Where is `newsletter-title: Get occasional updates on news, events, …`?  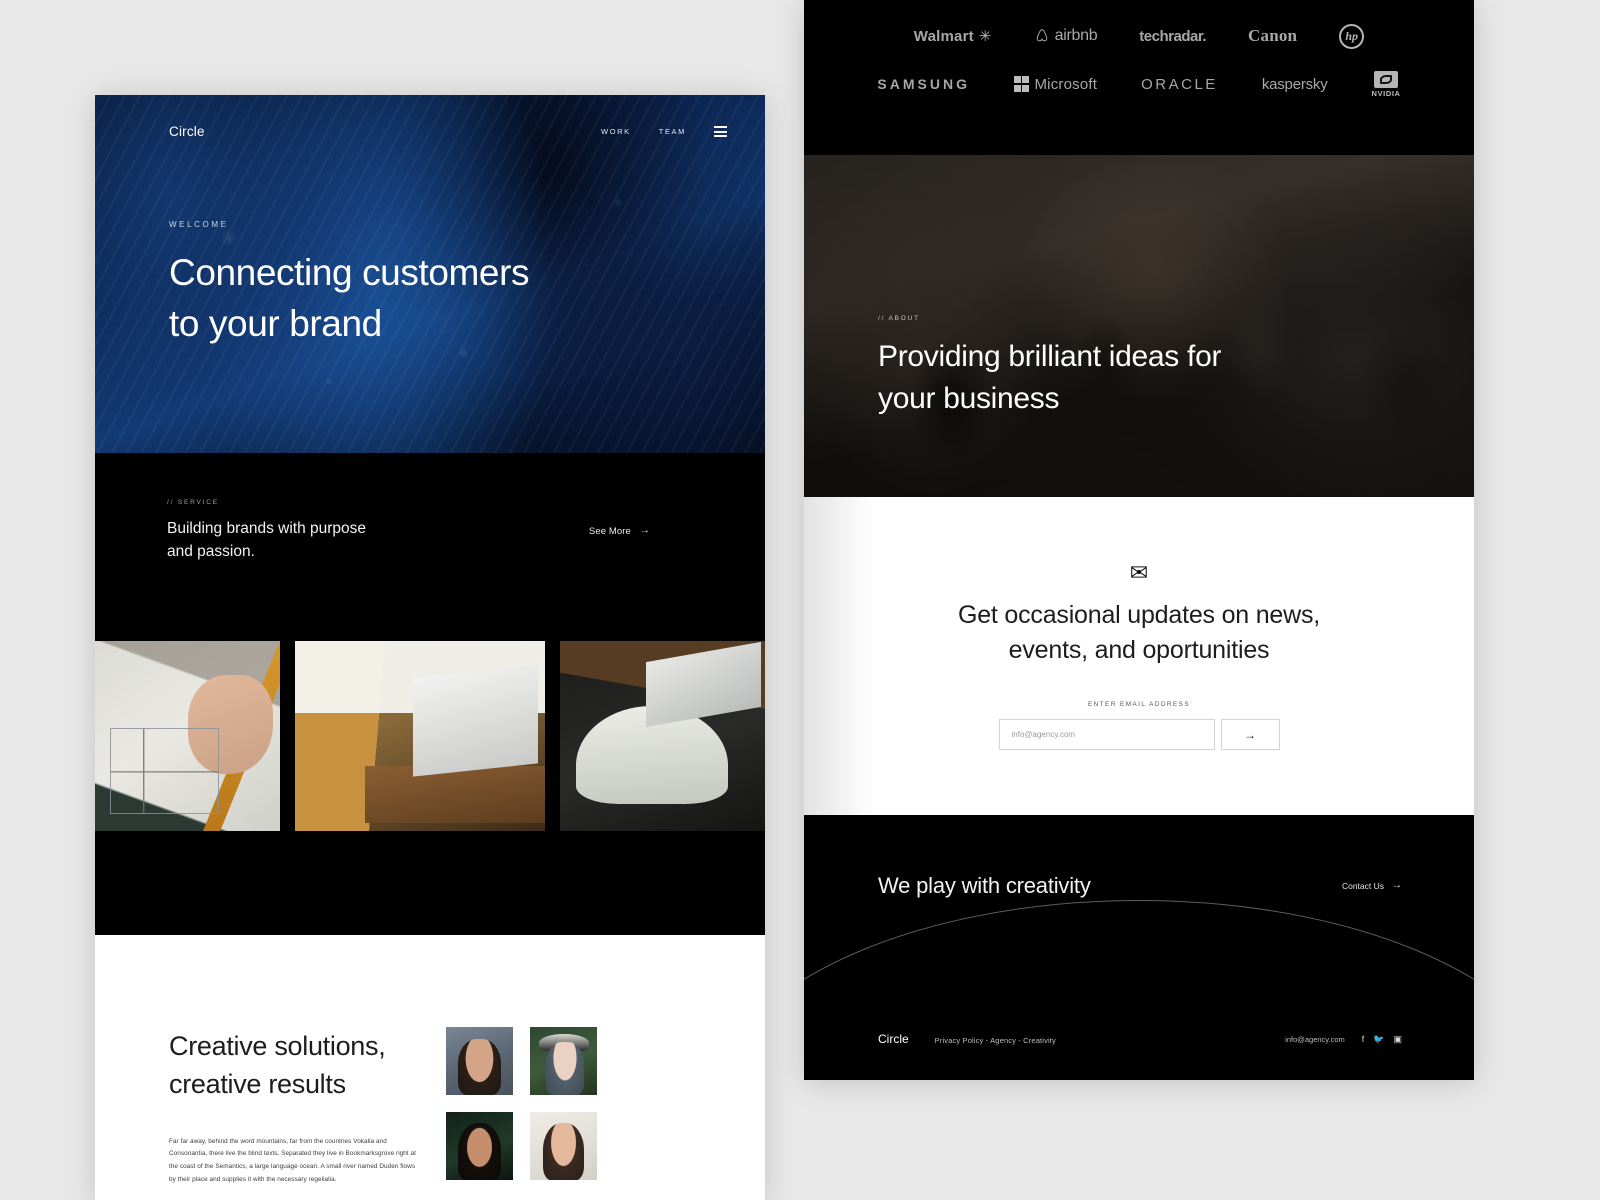
newsletter-title: Get occasional updates on news, events, … is located at coordinates (1139, 632).